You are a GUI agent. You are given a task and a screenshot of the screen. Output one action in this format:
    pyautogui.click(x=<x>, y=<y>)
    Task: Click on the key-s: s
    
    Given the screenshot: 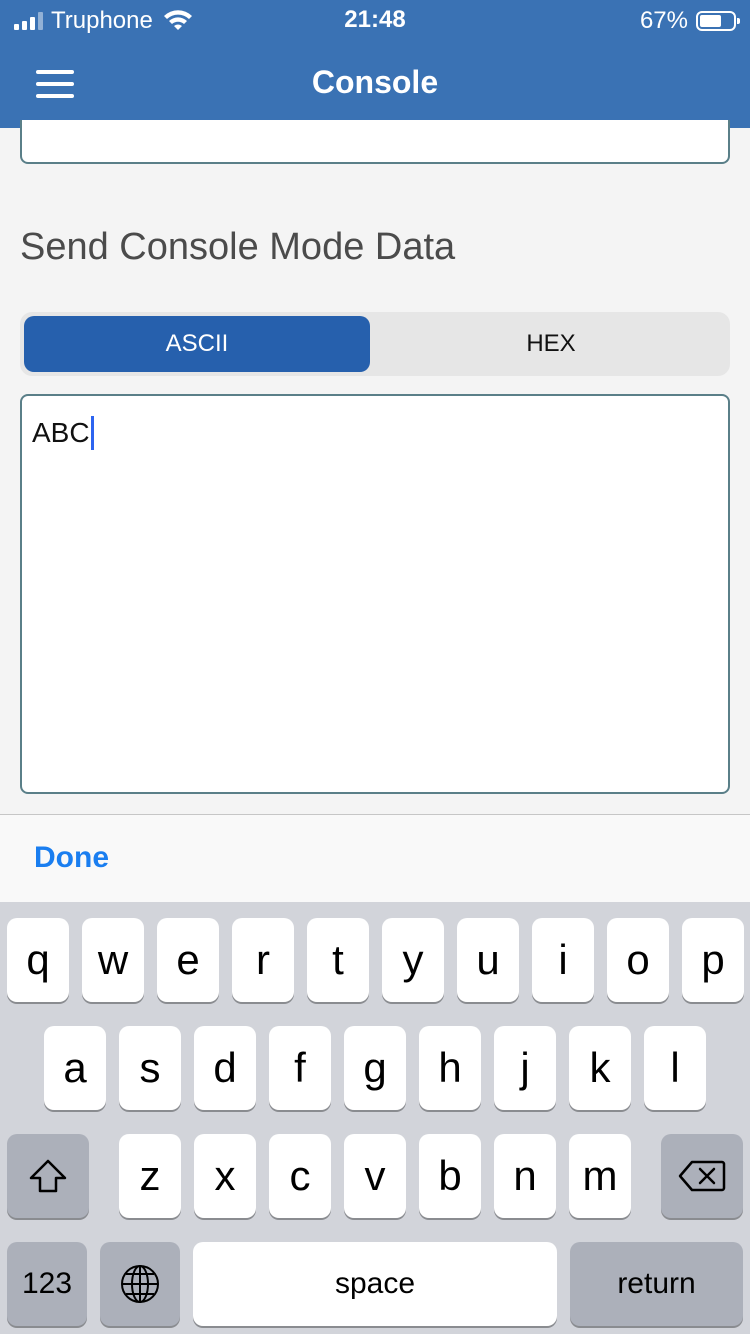 What is the action you would take?
    pyautogui.click(x=150, y=1068)
    